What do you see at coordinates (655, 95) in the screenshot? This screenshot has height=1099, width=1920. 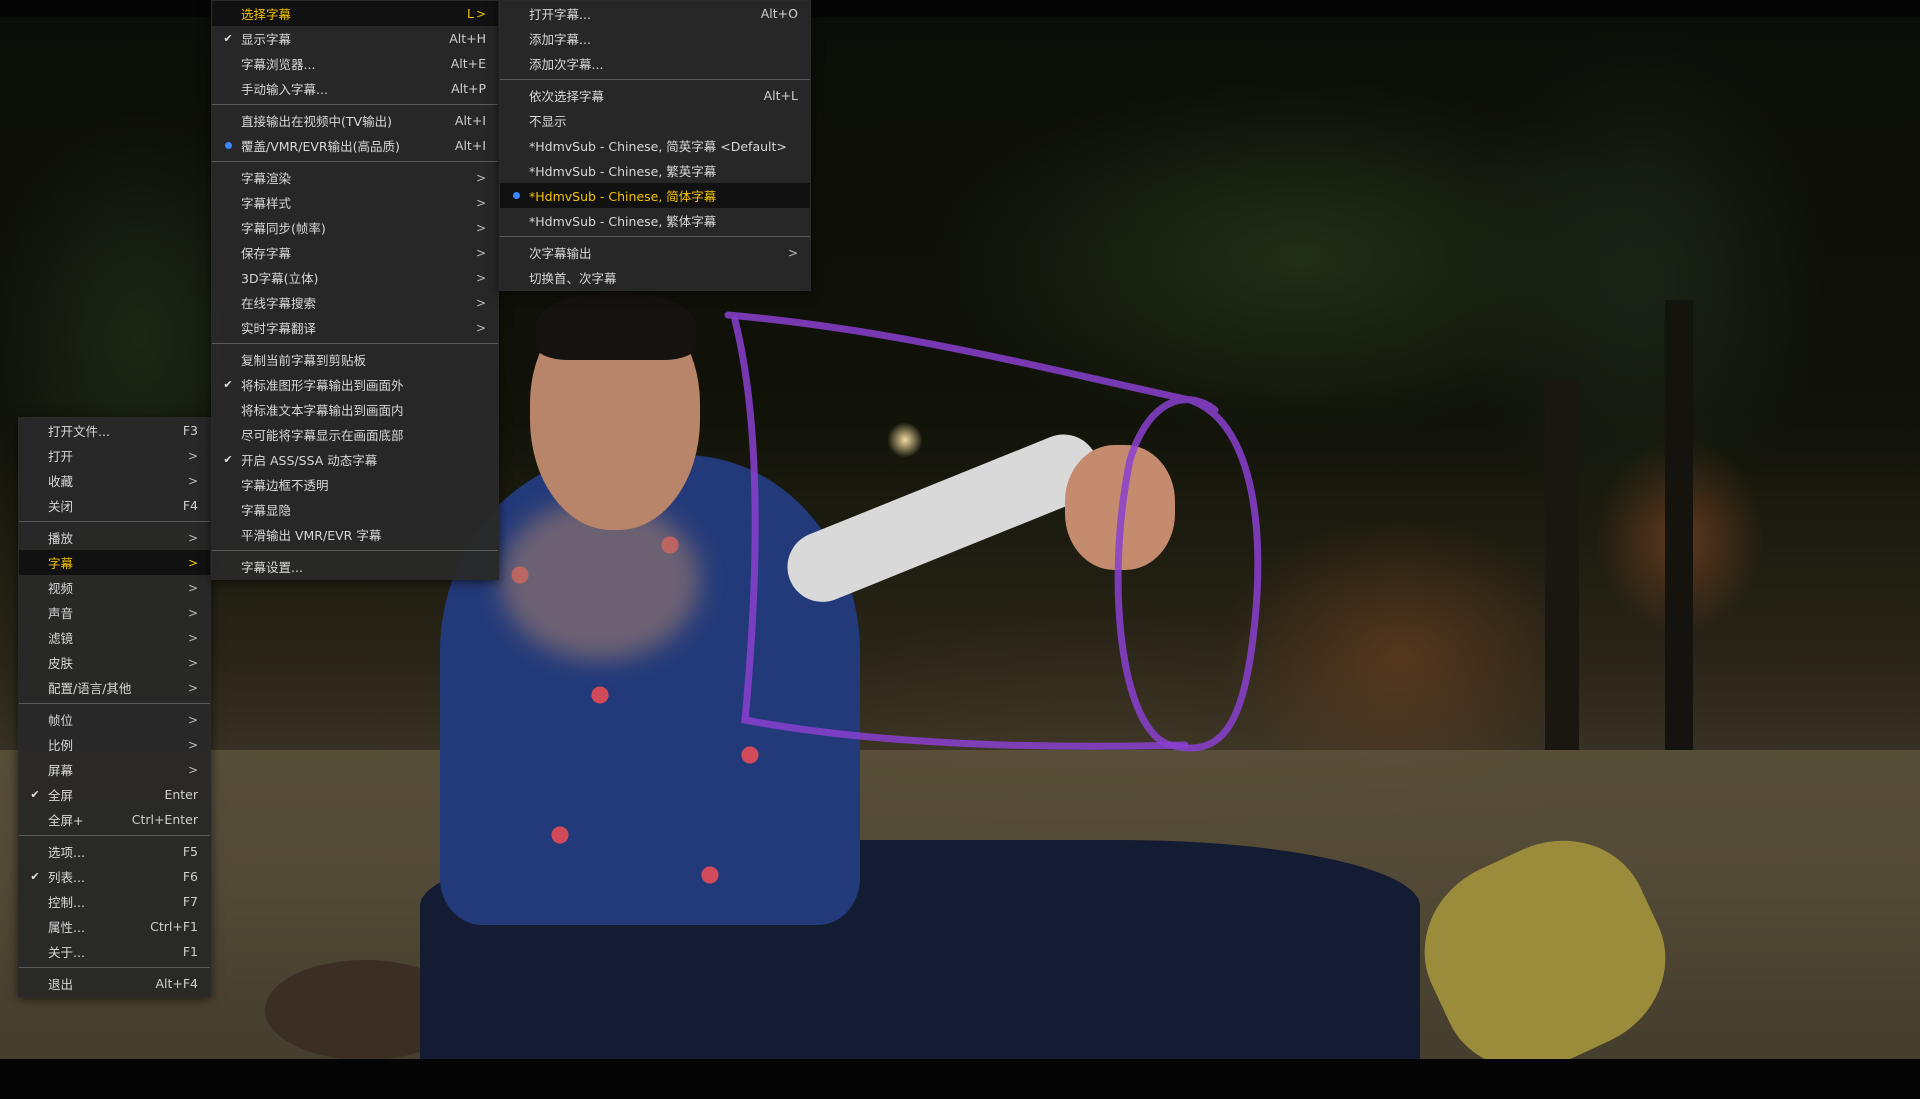 I see `menu-item-cycle-subtitle: 依次选择字幕 Alt+L` at bounding box center [655, 95].